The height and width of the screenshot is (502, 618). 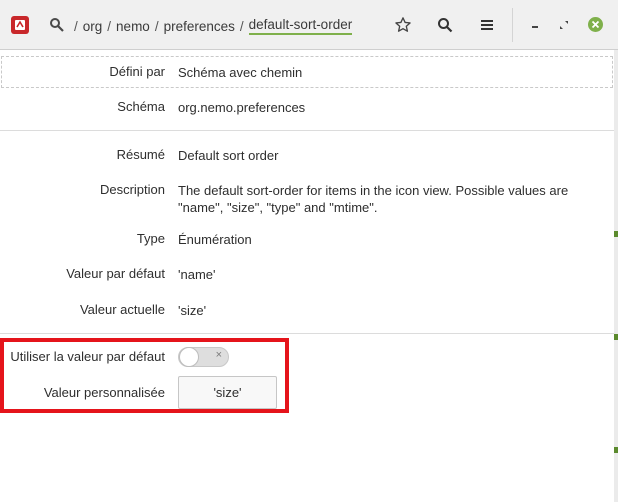 I want to click on current-value-value: 'size', so click(x=192, y=310).